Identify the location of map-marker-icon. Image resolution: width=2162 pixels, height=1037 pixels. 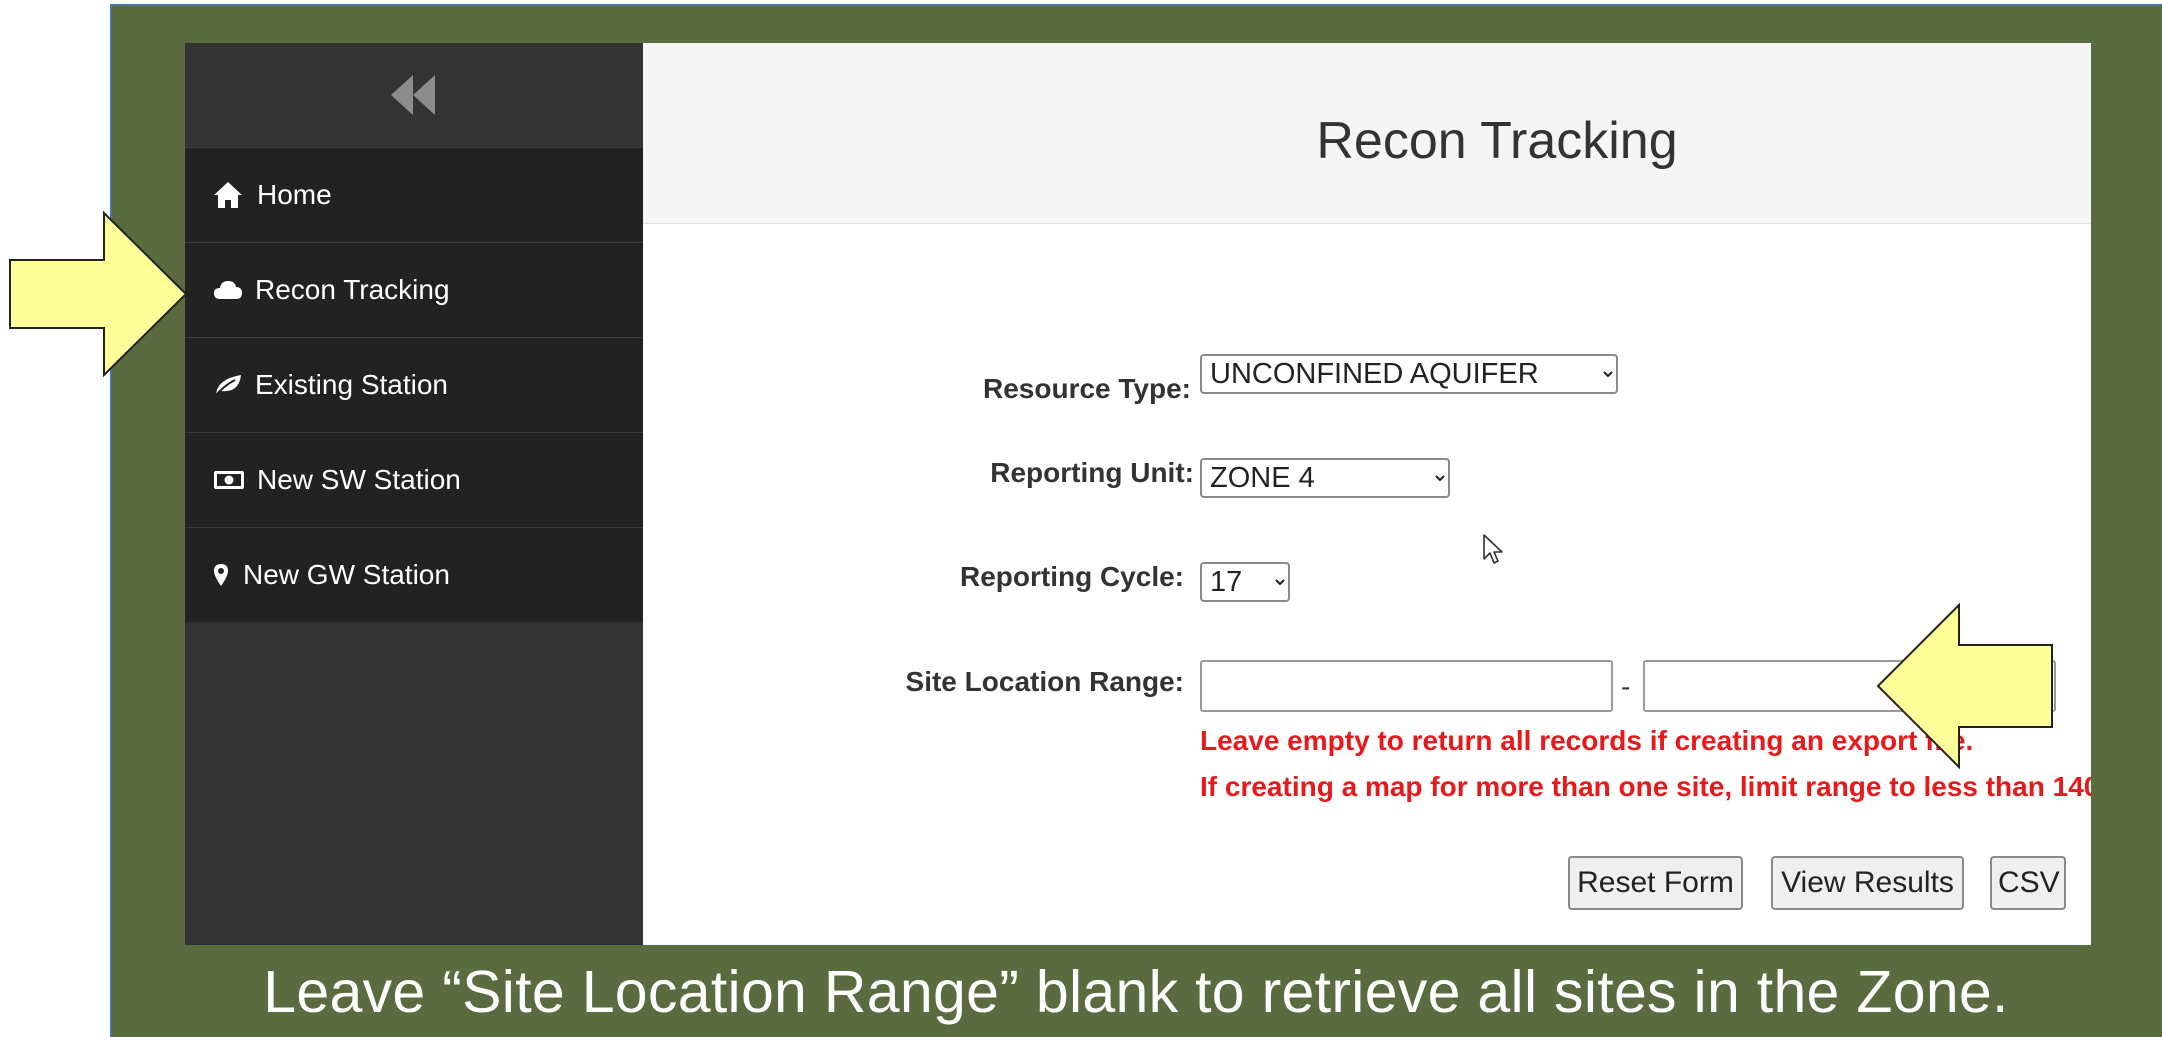
(224, 575).